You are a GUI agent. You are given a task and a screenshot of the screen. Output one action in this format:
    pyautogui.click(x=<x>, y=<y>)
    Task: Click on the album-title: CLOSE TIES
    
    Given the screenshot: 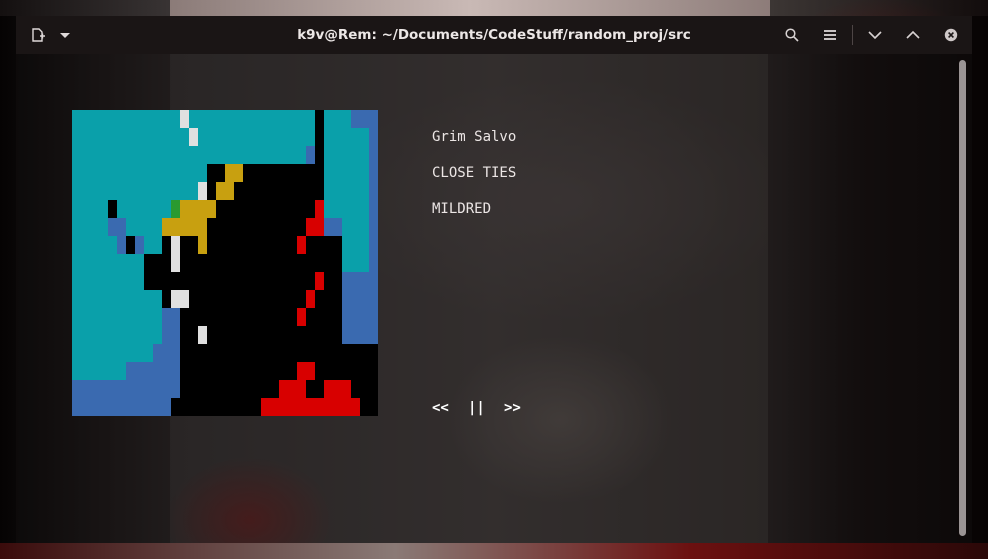 What is the action you would take?
    pyautogui.click(x=474, y=173)
    